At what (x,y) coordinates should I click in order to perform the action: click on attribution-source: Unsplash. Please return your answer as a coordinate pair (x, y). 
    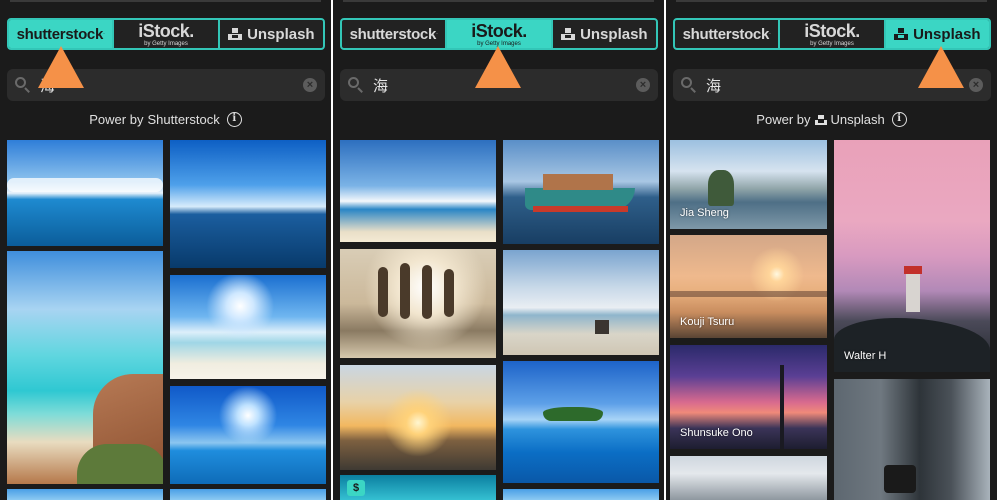
    Looking at the image, I should click on (857, 119).